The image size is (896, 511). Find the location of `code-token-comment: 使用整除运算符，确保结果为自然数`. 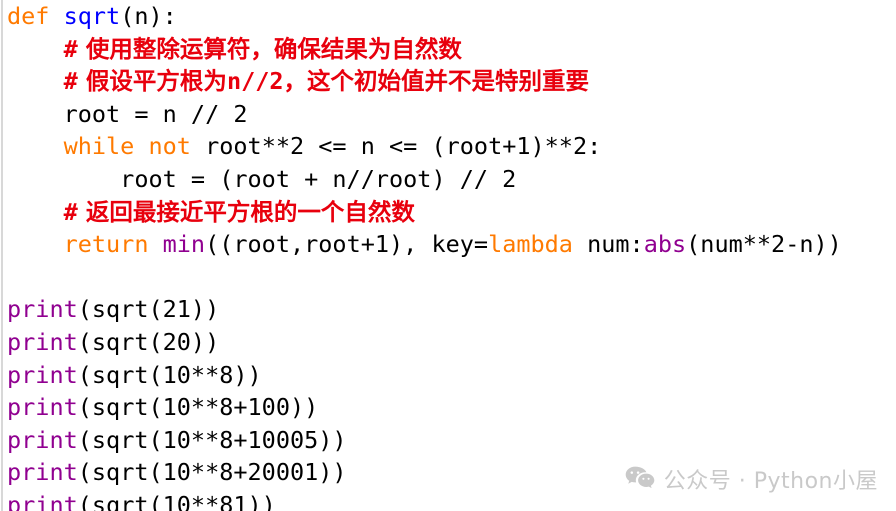

code-token-comment: 使用整除运算符，确保结果为自然数 is located at coordinates (269, 48).